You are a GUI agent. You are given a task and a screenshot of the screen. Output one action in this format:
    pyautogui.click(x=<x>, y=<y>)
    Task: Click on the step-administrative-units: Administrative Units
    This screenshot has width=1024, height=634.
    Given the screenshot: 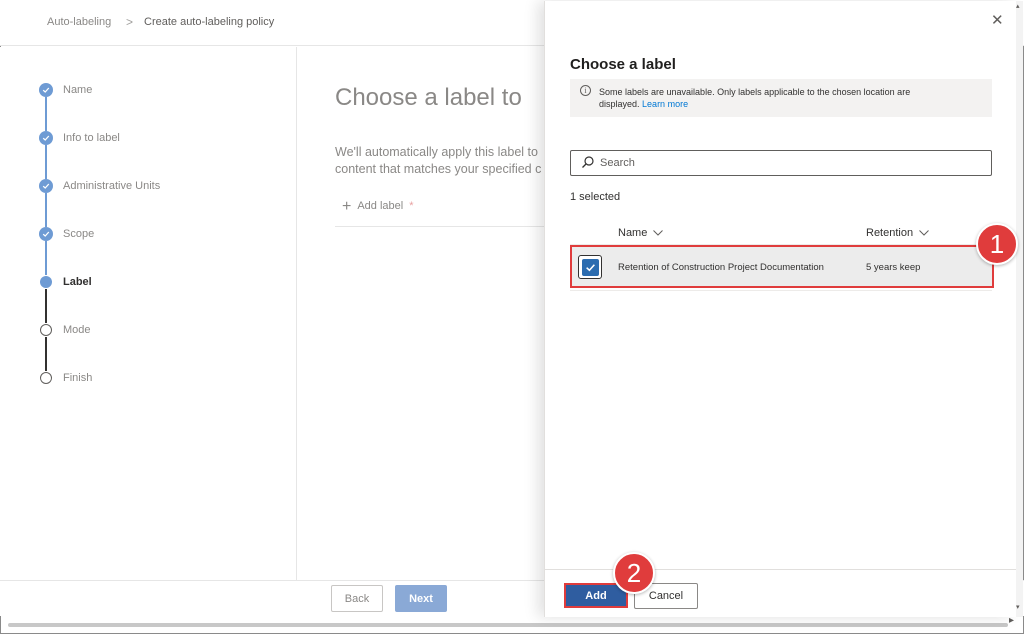 What is the action you would take?
    pyautogui.click(x=99, y=186)
    